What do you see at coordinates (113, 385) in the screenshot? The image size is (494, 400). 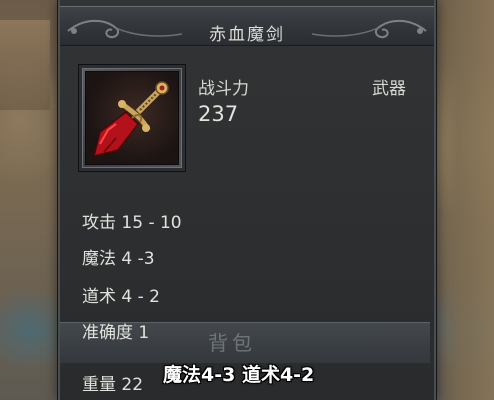 I see `stat-weight: 重量 22` at bounding box center [113, 385].